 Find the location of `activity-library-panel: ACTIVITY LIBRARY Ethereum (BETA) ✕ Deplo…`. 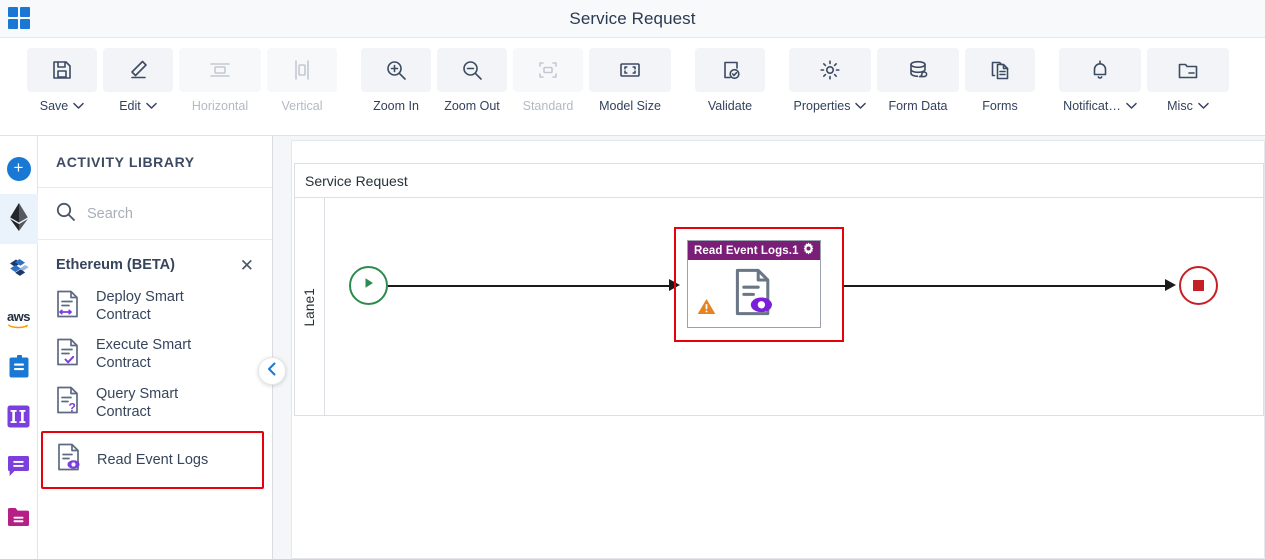

activity-library-panel: ACTIVITY LIBRARY Ethereum (BETA) ✕ Deplo… is located at coordinates (155, 347).